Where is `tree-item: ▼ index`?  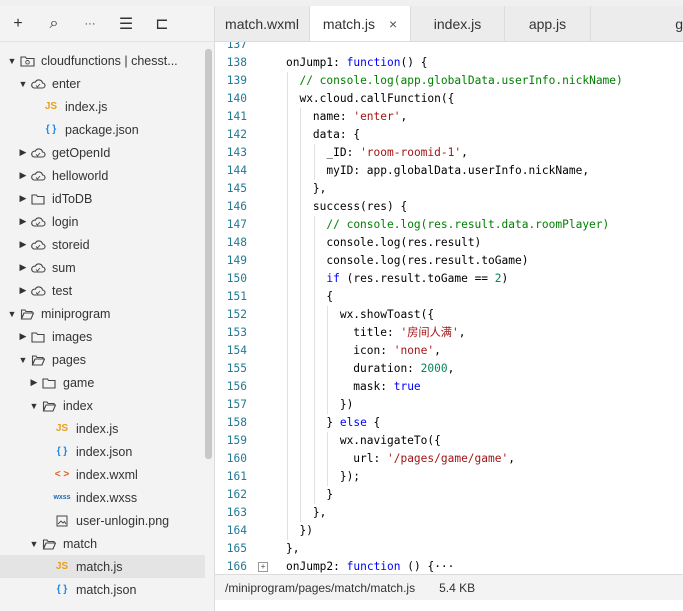 tree-item: ▼ index is located at coordinates (102, 405).